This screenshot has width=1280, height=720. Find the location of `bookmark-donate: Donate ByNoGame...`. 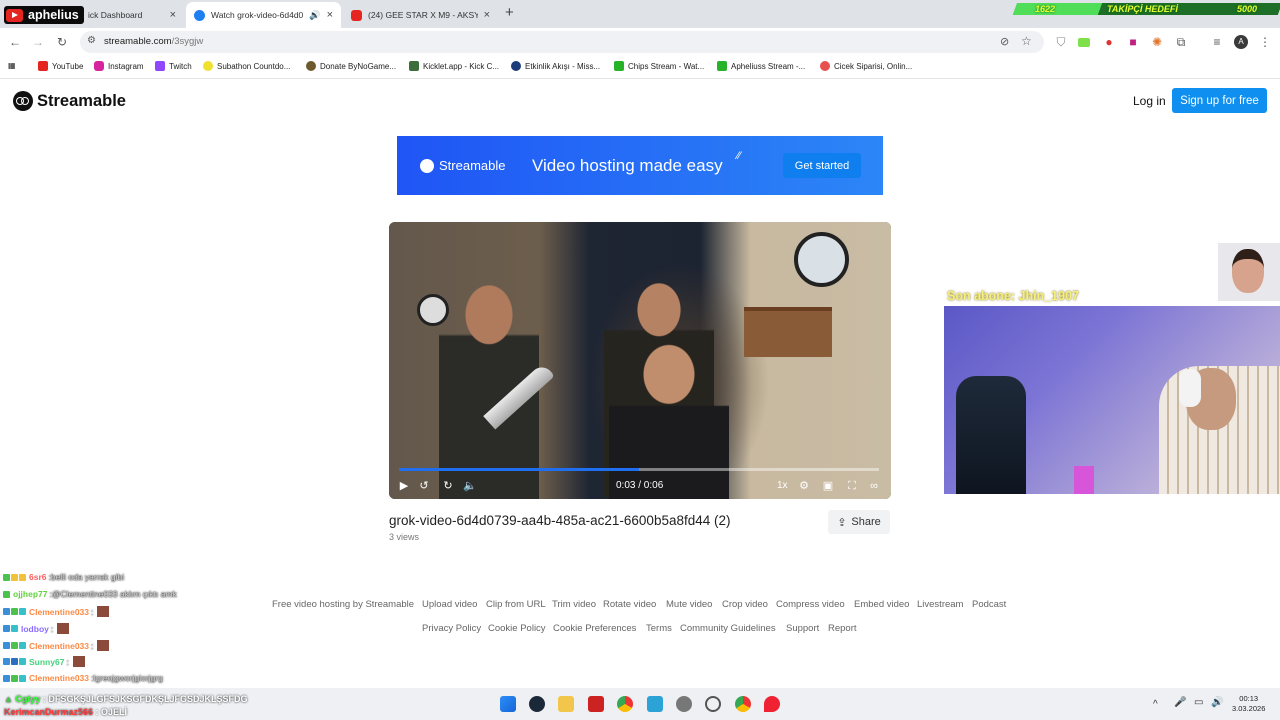

bookmark-donate: Donate ByNoGame... is located at coordinates (351, 66).